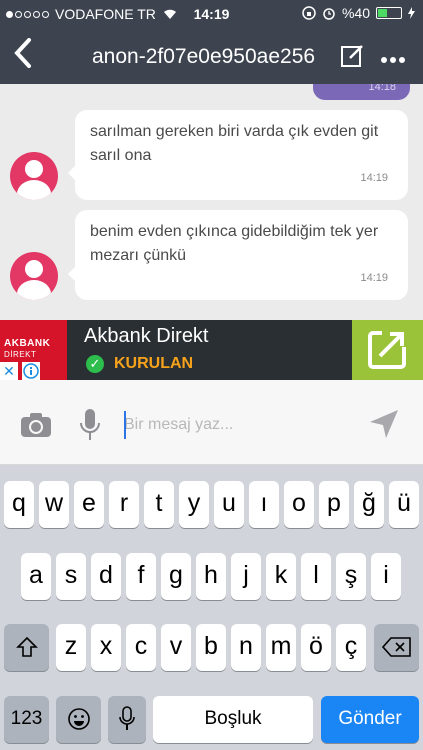  Describe the element at coordinates (233, 719) in the screenshot. I see `space-key: Boşluk` at that location.